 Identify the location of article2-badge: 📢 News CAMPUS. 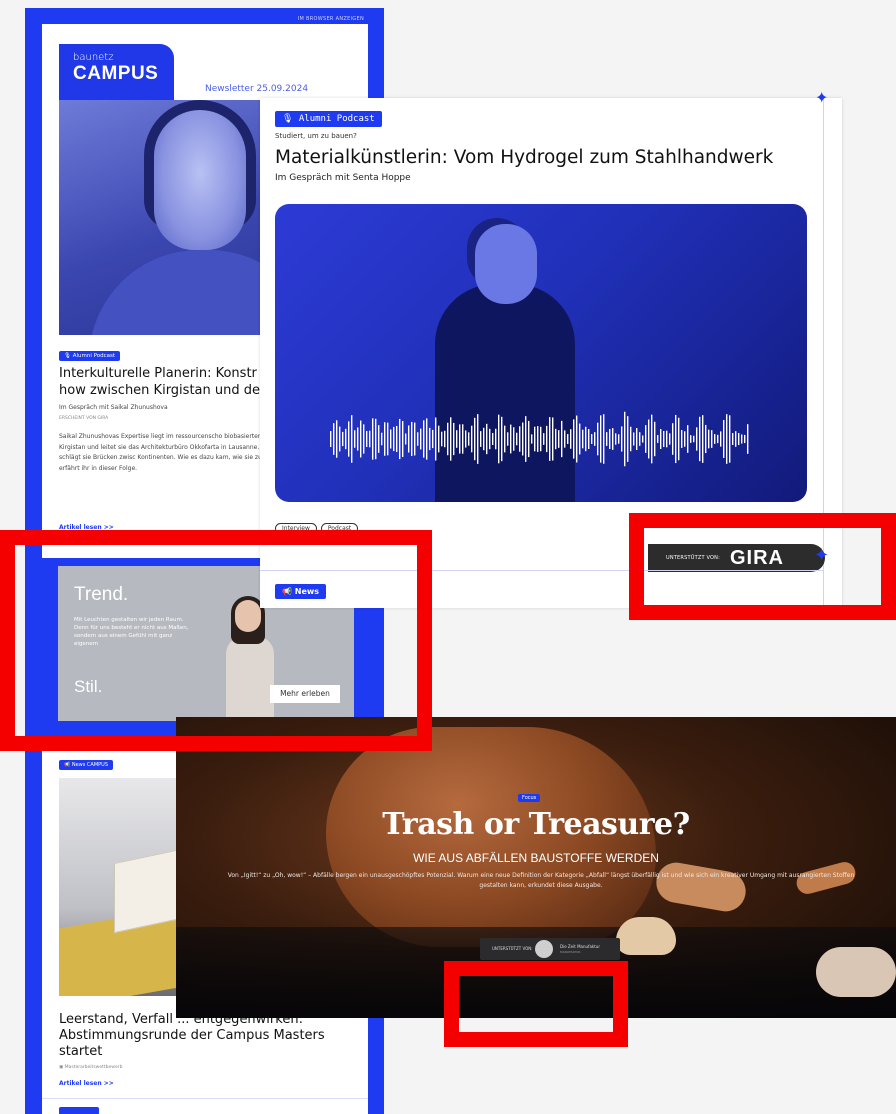
(86, 765).